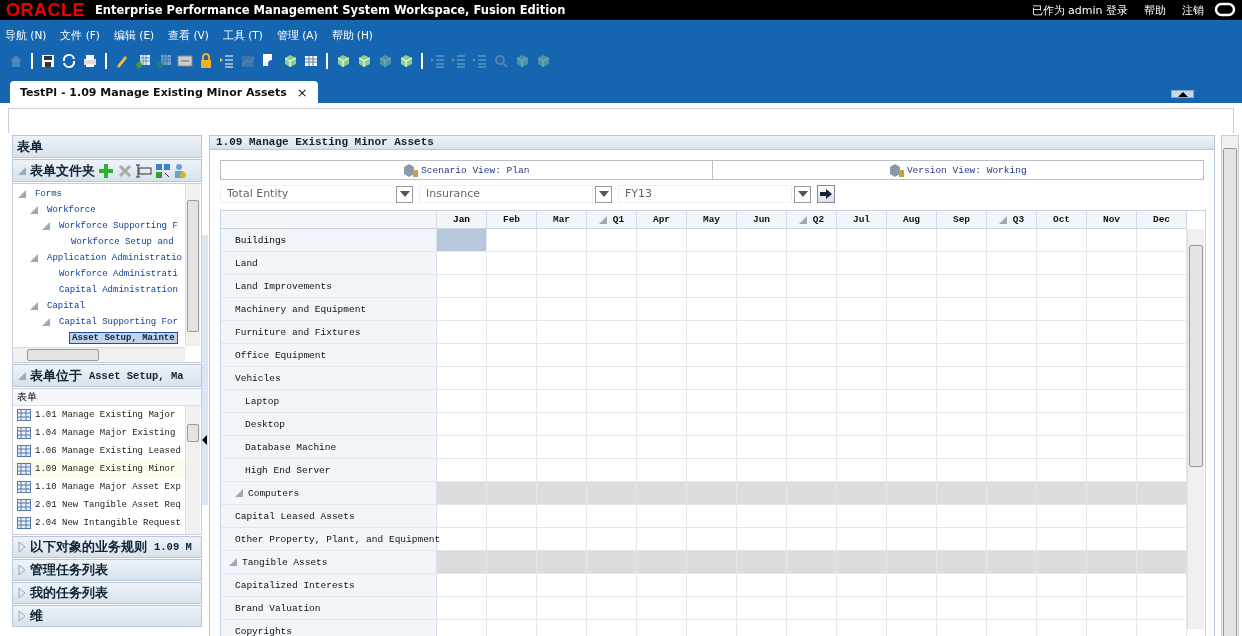 Image resolution: width=1242 pixels, height=636 pixels. I want to click on column-header: Apr, so click(662, 219).